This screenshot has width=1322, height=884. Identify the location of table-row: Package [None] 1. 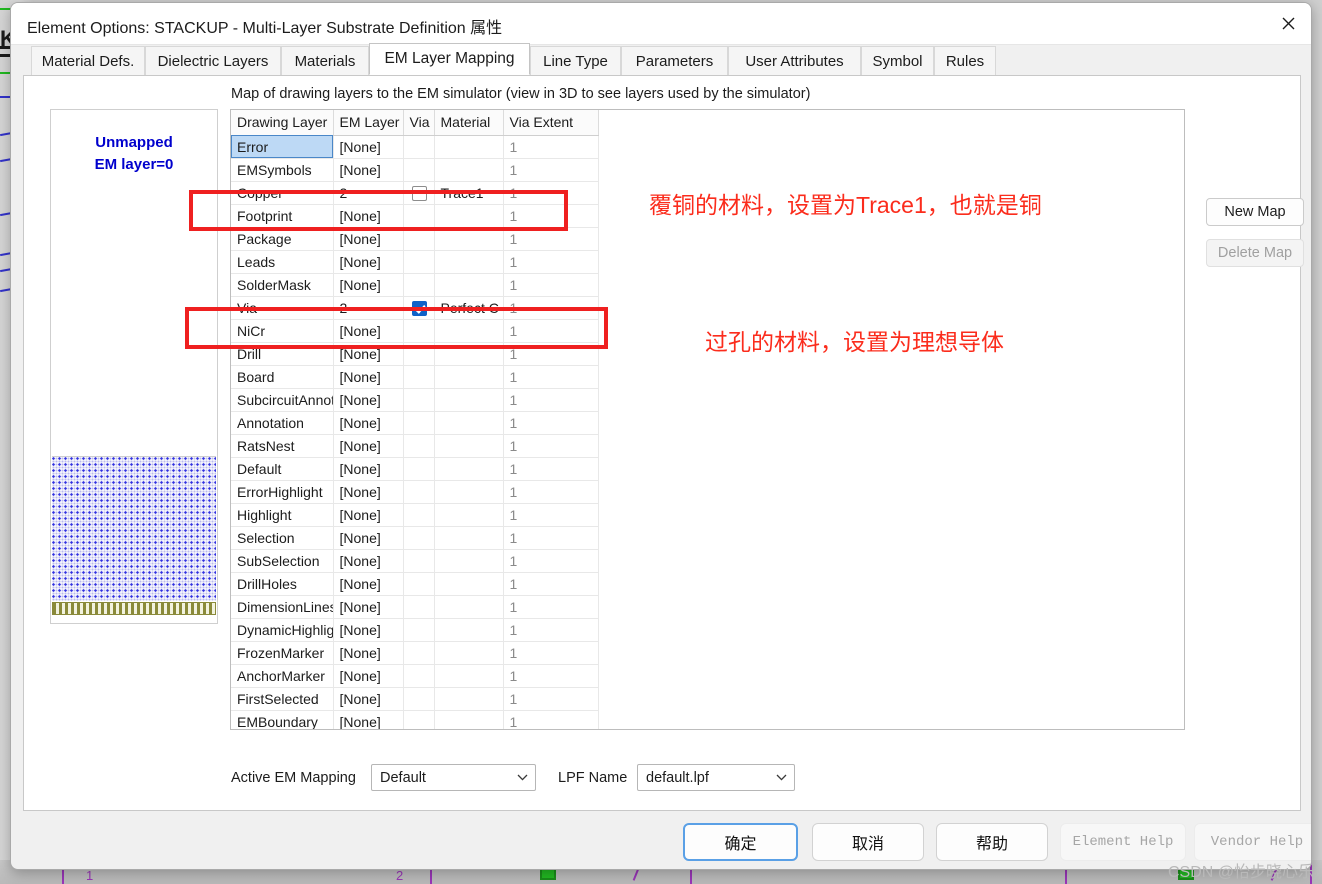
(415, 239).